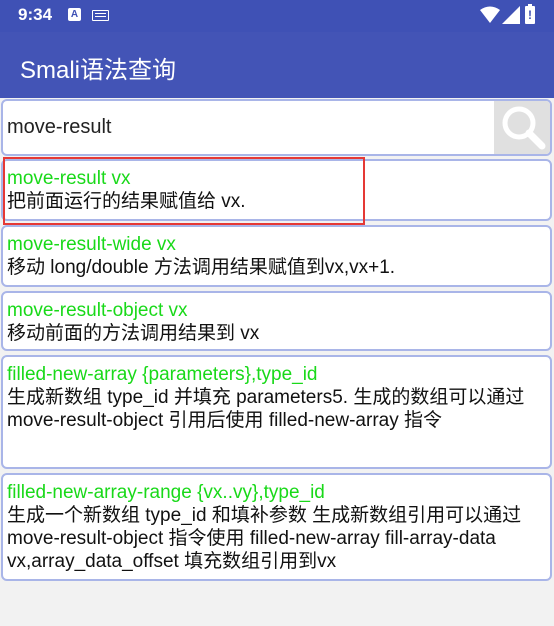 This screenshot has height=626, width=554. Describe the element at coordinates (133, 333) in the screenshot. I see `result-description: 移动前面的方法调用结果到 vx` at that location.